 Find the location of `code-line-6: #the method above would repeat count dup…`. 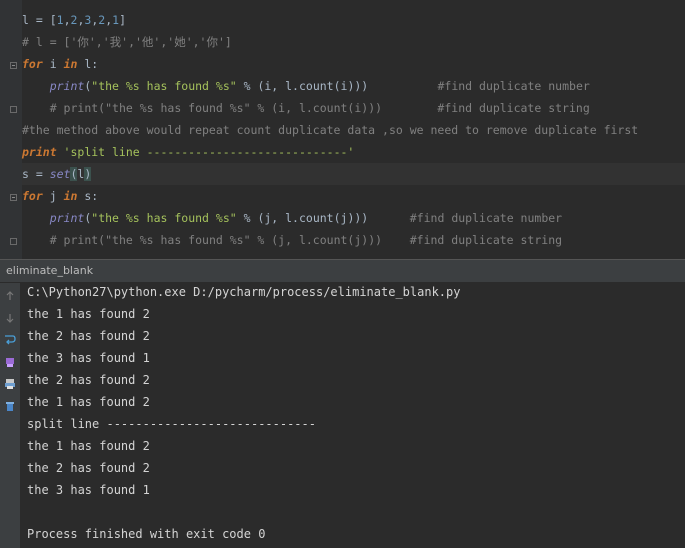

code-line-6: #the method above would repeat count dup… is located at coordinates (330, 130).